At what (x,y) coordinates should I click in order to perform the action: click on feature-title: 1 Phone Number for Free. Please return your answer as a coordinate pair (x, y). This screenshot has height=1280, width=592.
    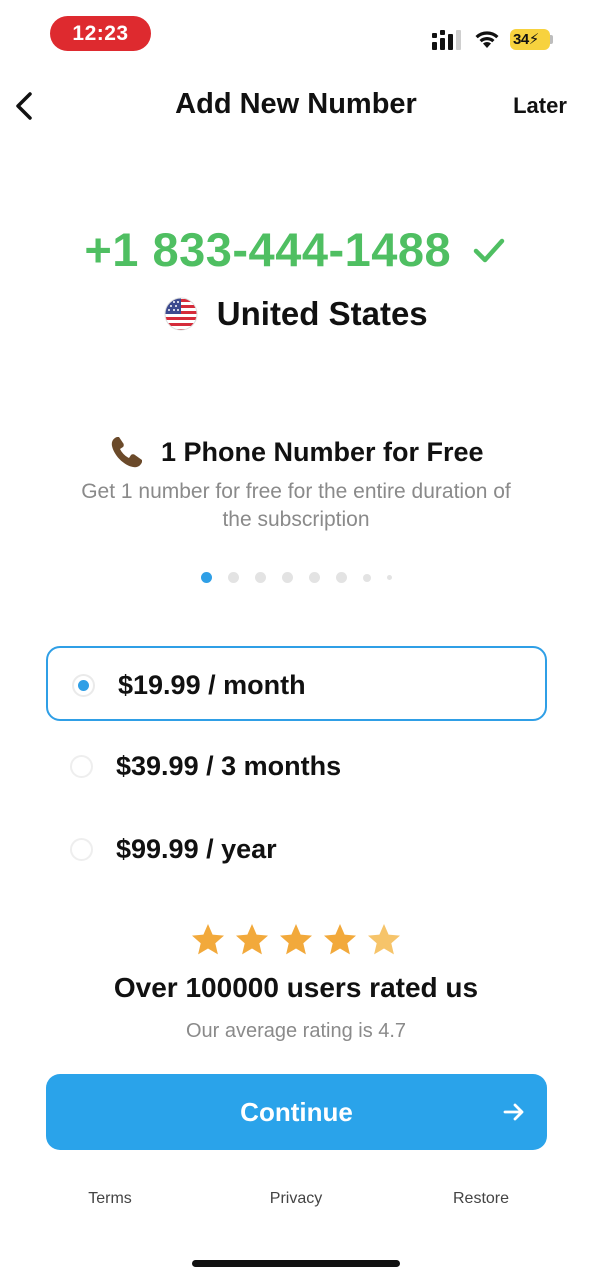
    Looking at the image, I should click on (322, 452).